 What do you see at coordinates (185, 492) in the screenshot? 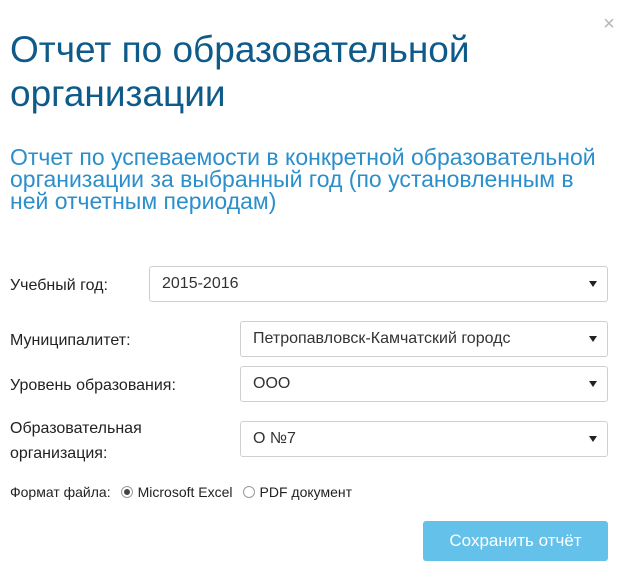
I see `format-option-excel-label: Microsoft Excel` at bounding box center [185, 492].